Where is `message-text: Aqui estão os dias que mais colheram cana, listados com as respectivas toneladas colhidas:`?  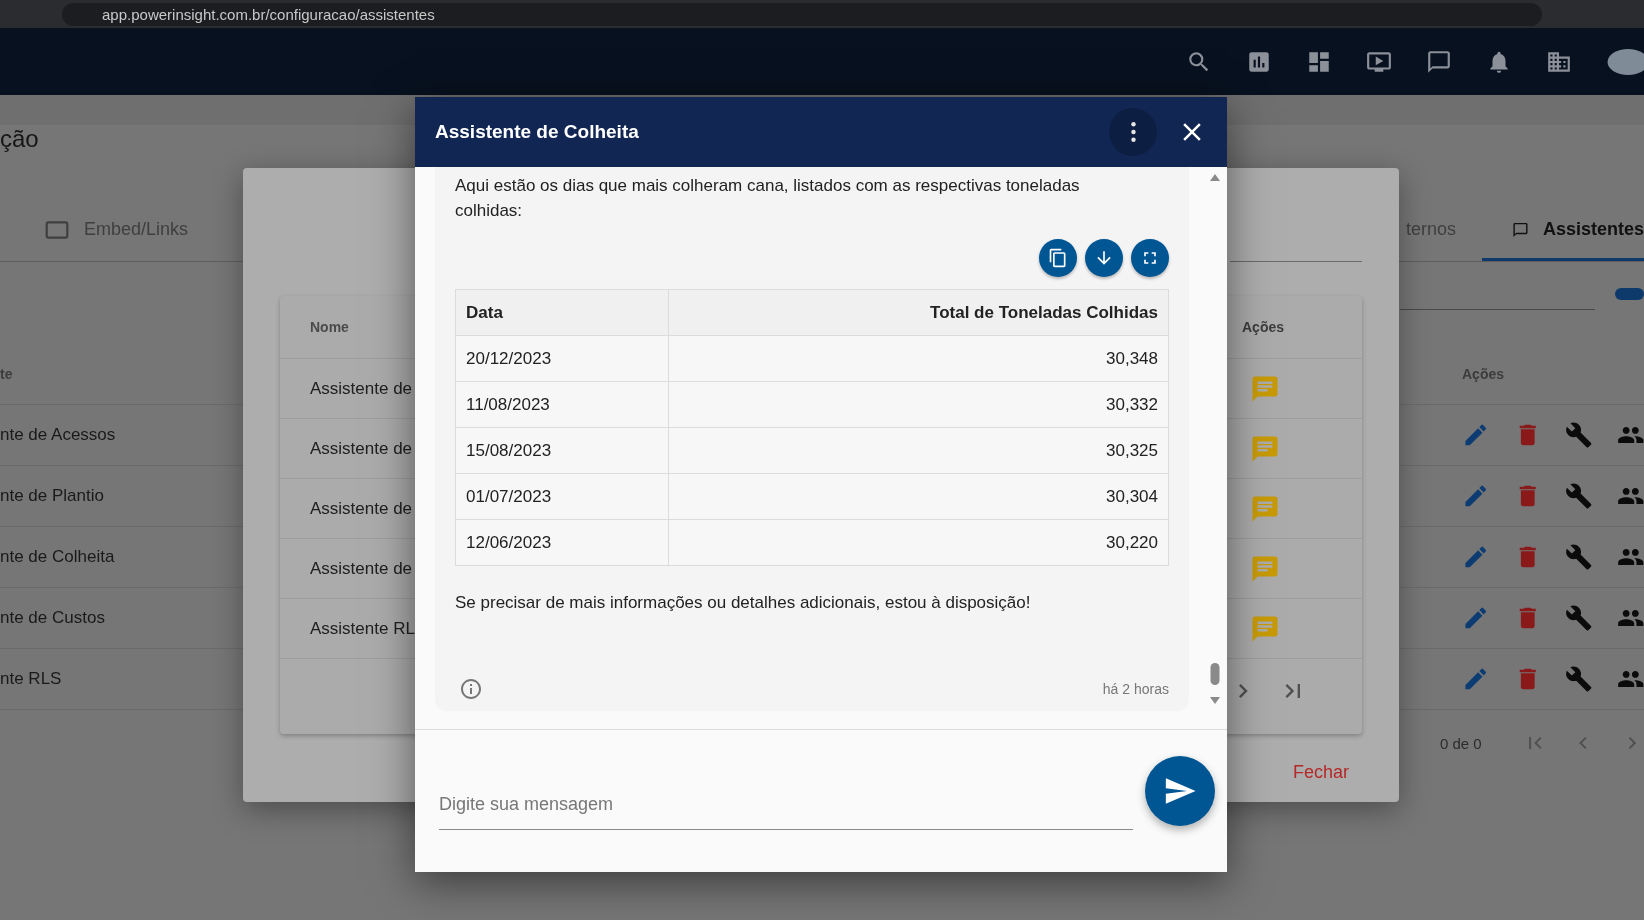
message-text: Aqui estão os dias que mais colheram cana, listados com as respectivas toneladas colhidas: is located at coordinates (768, 198).